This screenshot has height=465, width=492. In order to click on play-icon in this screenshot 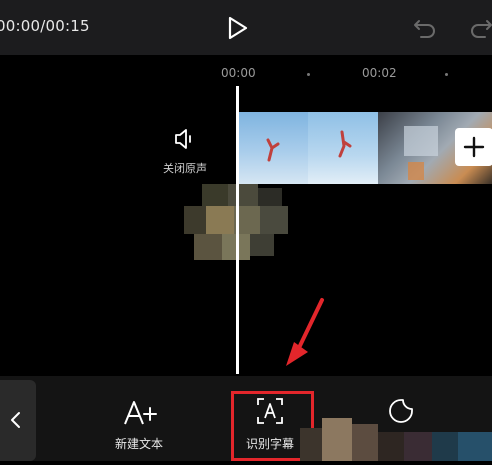, I will do `click(237, 28)`.